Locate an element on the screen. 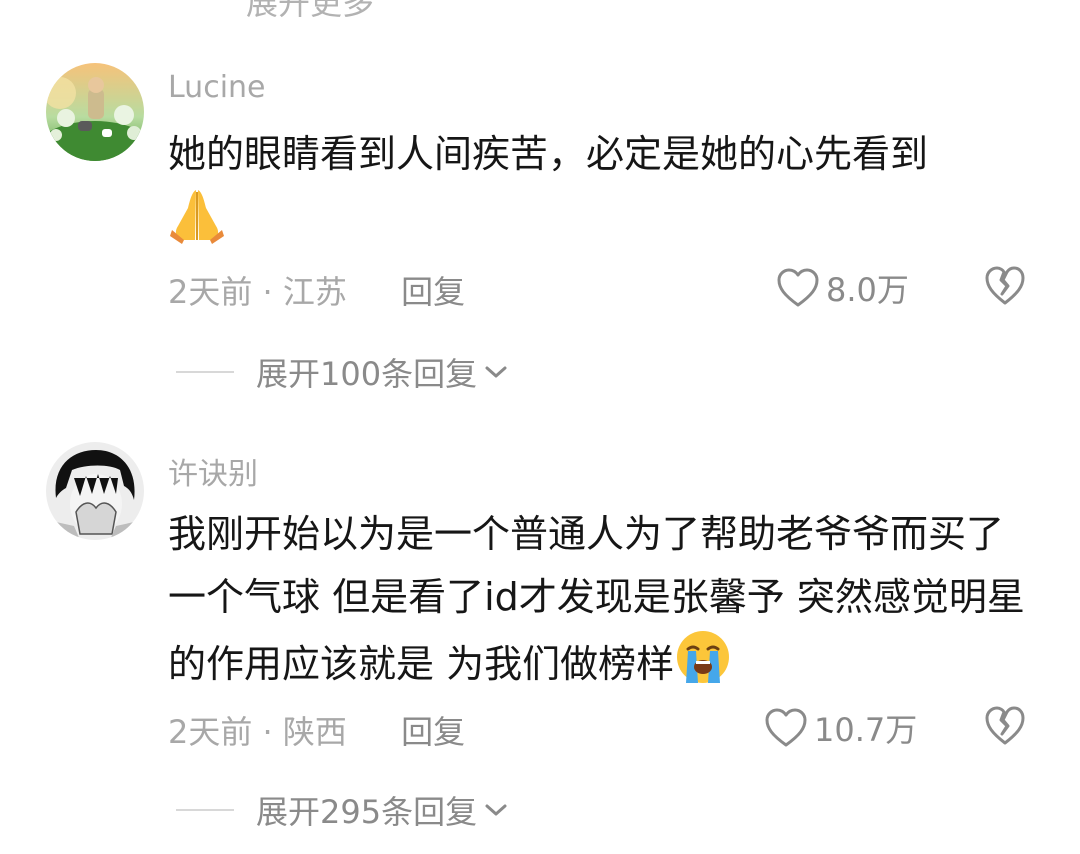  like-button: 10.7万 is located at coordinates (840, 728).